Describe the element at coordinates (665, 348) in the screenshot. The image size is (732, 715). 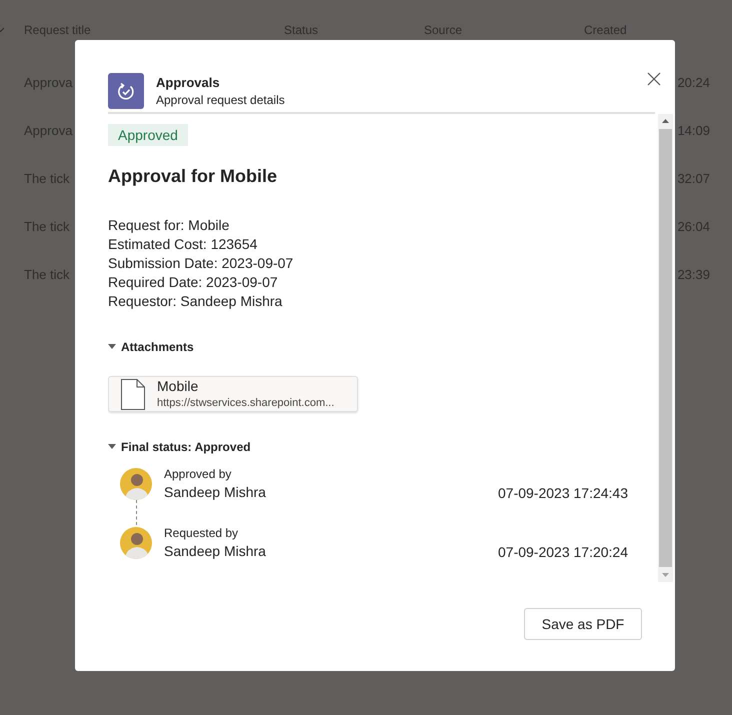
I see `scrollbar` at that location.